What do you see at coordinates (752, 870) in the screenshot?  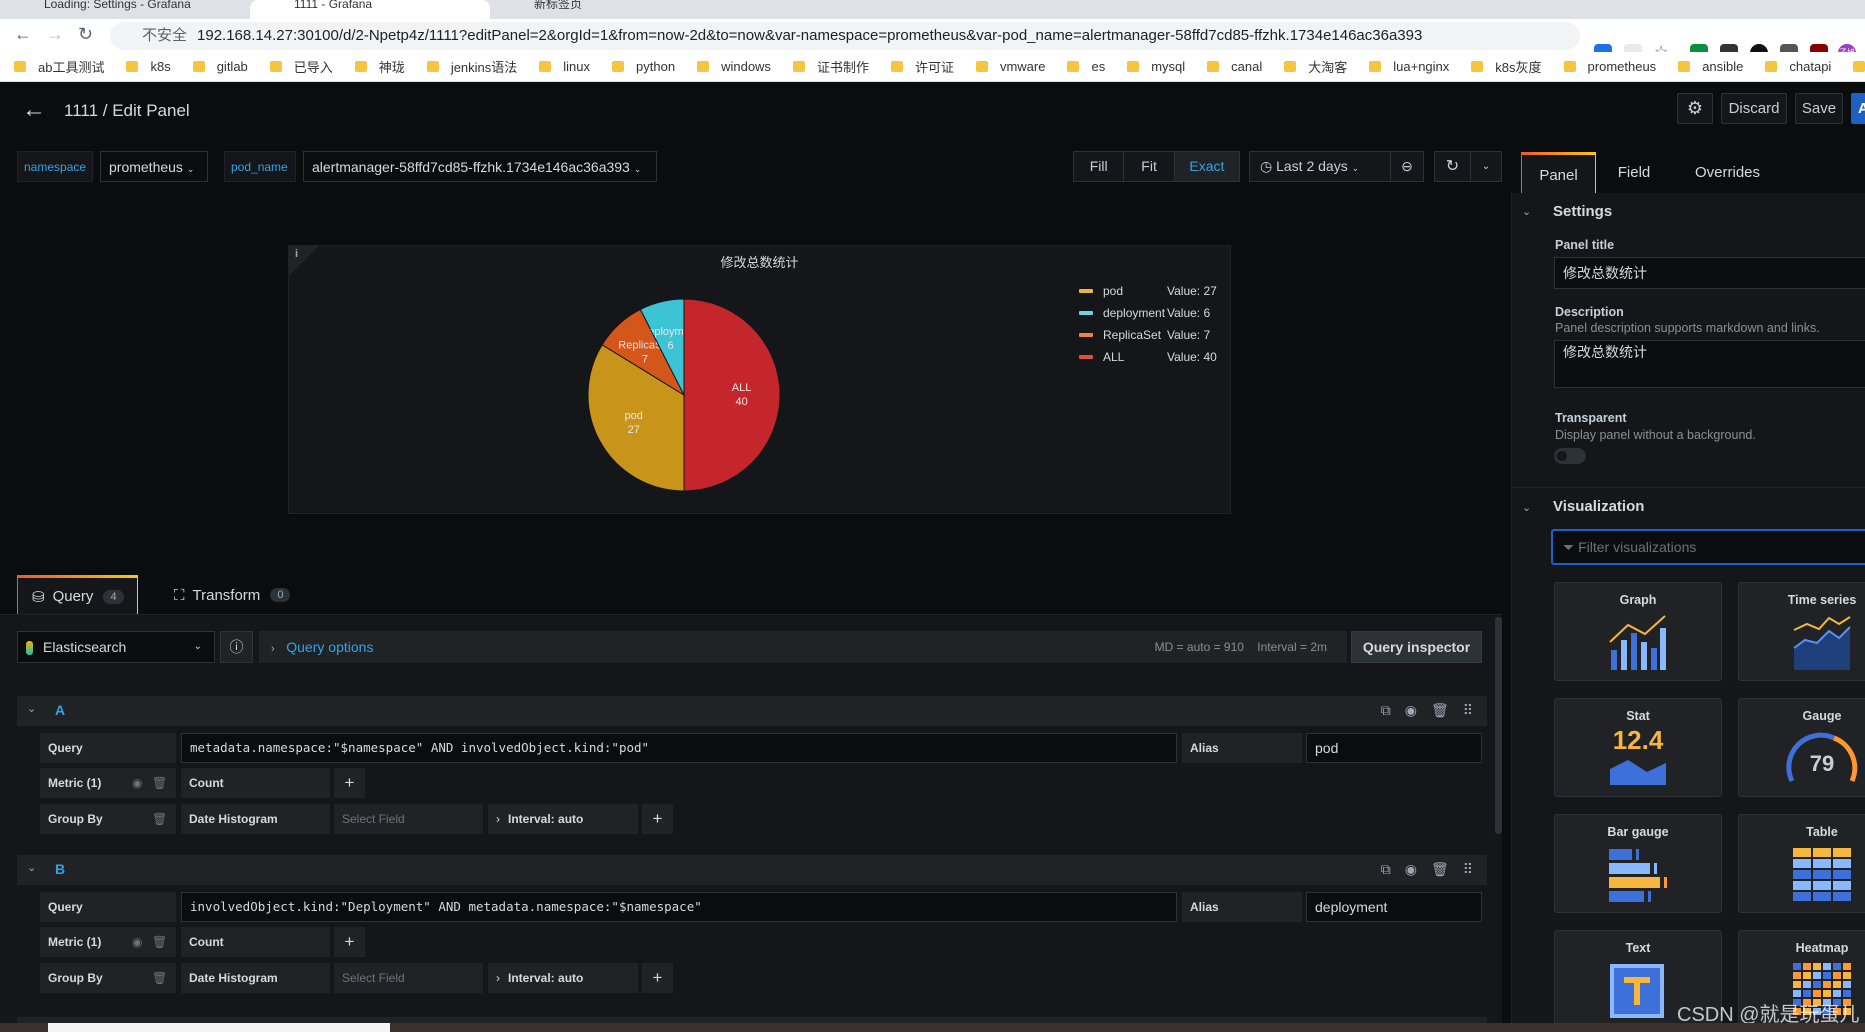 I see `query-row-header: ⌄ B ⧉ ◉ 🗑 ⠿` at bounding box center [752, 870].